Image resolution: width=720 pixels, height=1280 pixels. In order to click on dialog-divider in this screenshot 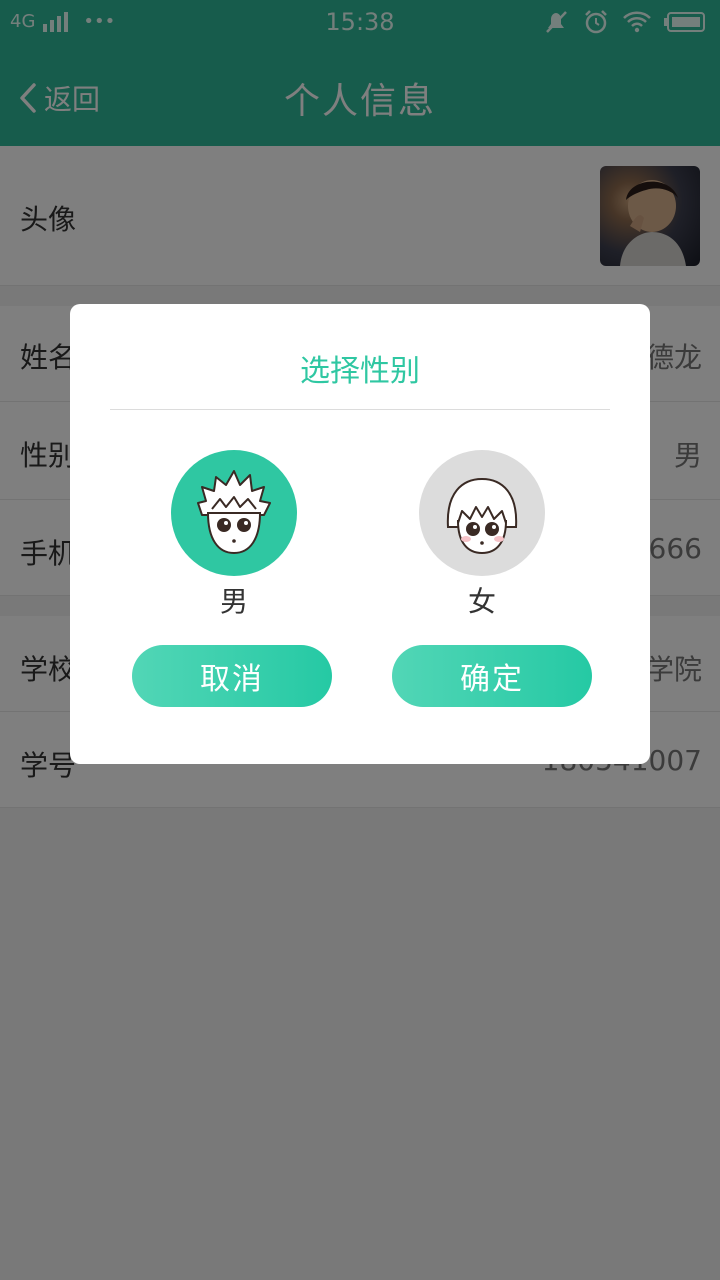, I will do `click(360, 409)`.